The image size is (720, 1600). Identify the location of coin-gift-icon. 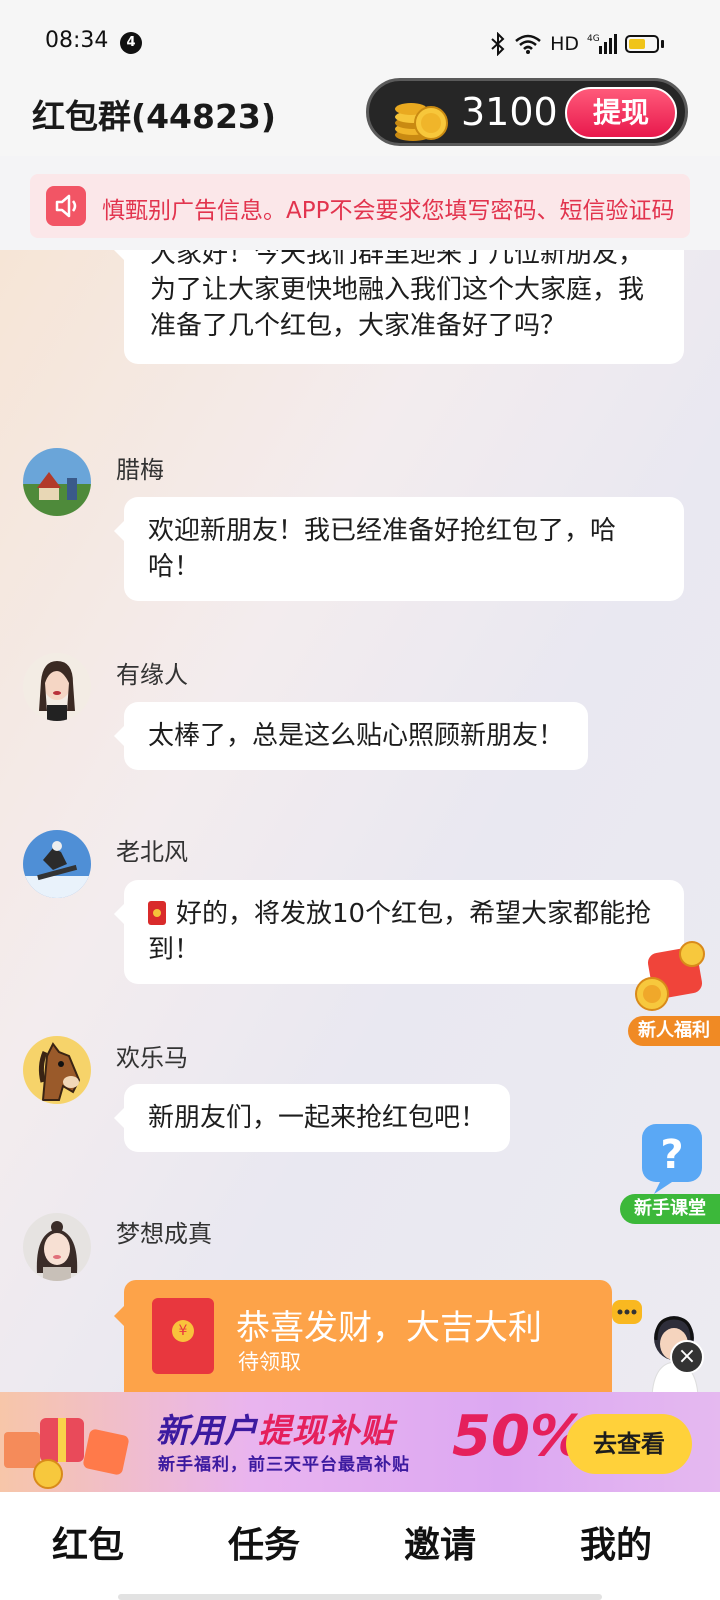
(670, 976).